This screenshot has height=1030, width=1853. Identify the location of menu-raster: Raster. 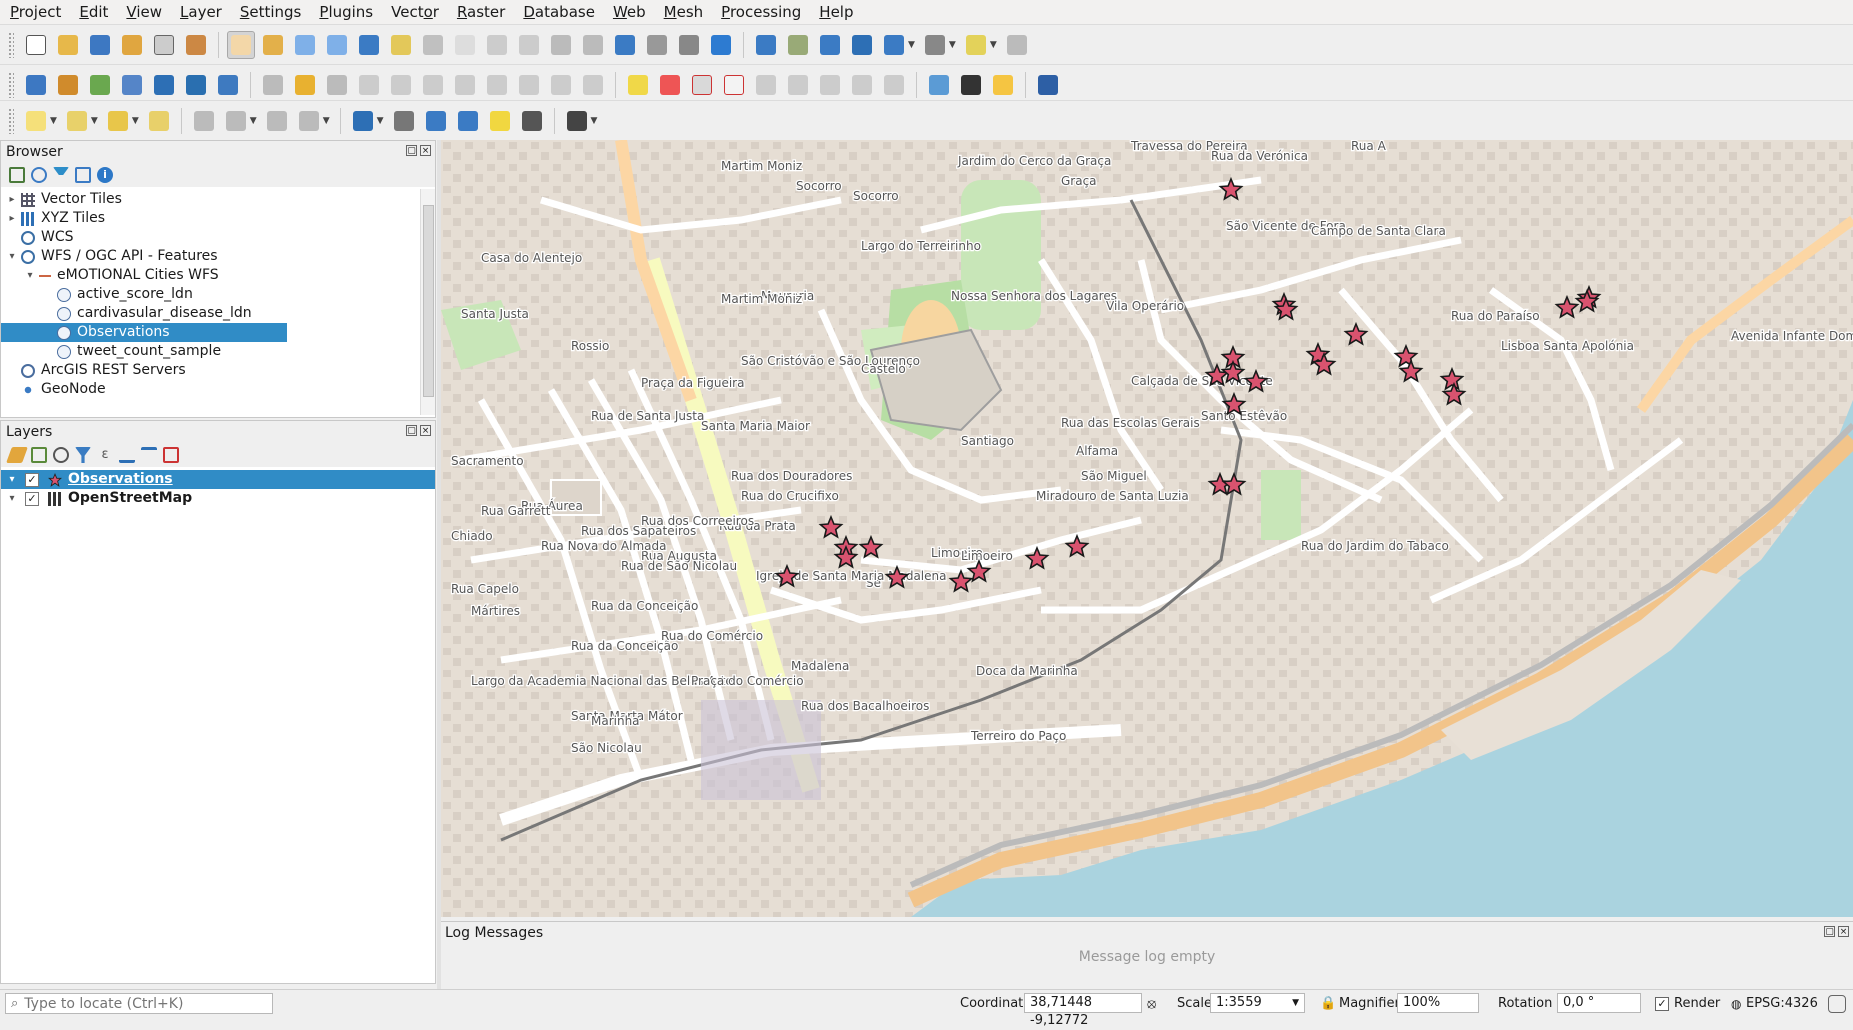
(480, 12).